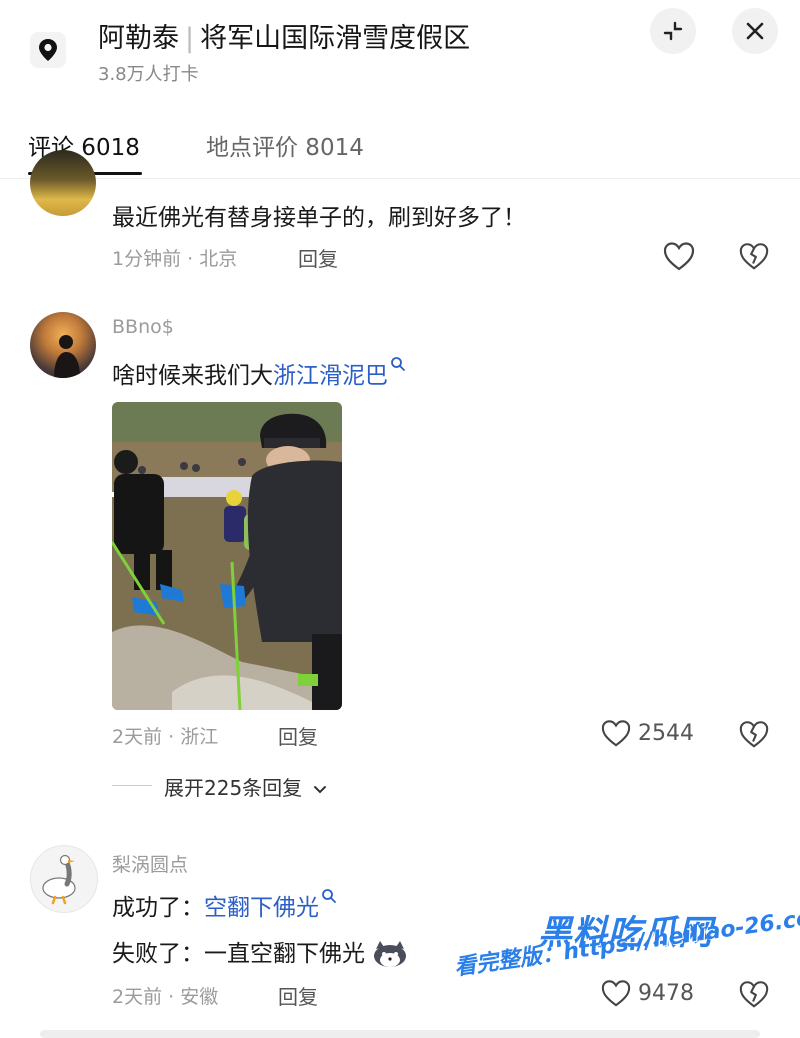  Describe the element at coordinates (158, 908) in the screenshot. I see `comment-text-prefix: 成功了：` at that location.